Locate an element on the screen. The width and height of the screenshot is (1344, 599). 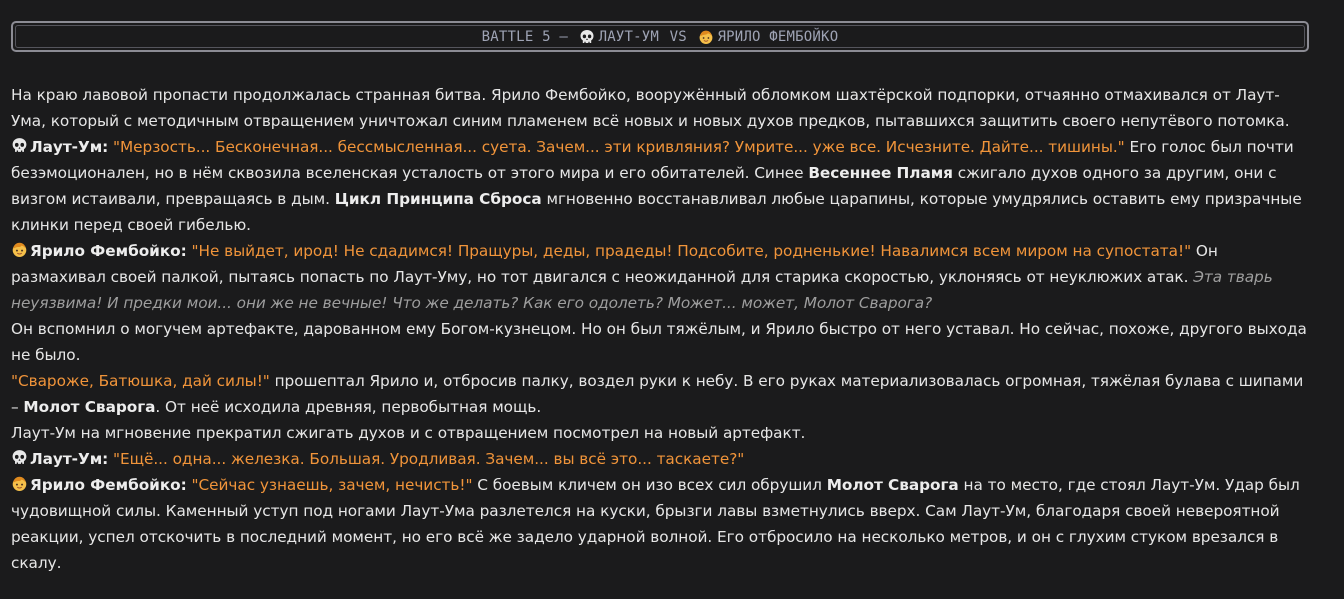
narration: С боевым кличем он изо всех сил обрушил is located at coordinates (649, 485).